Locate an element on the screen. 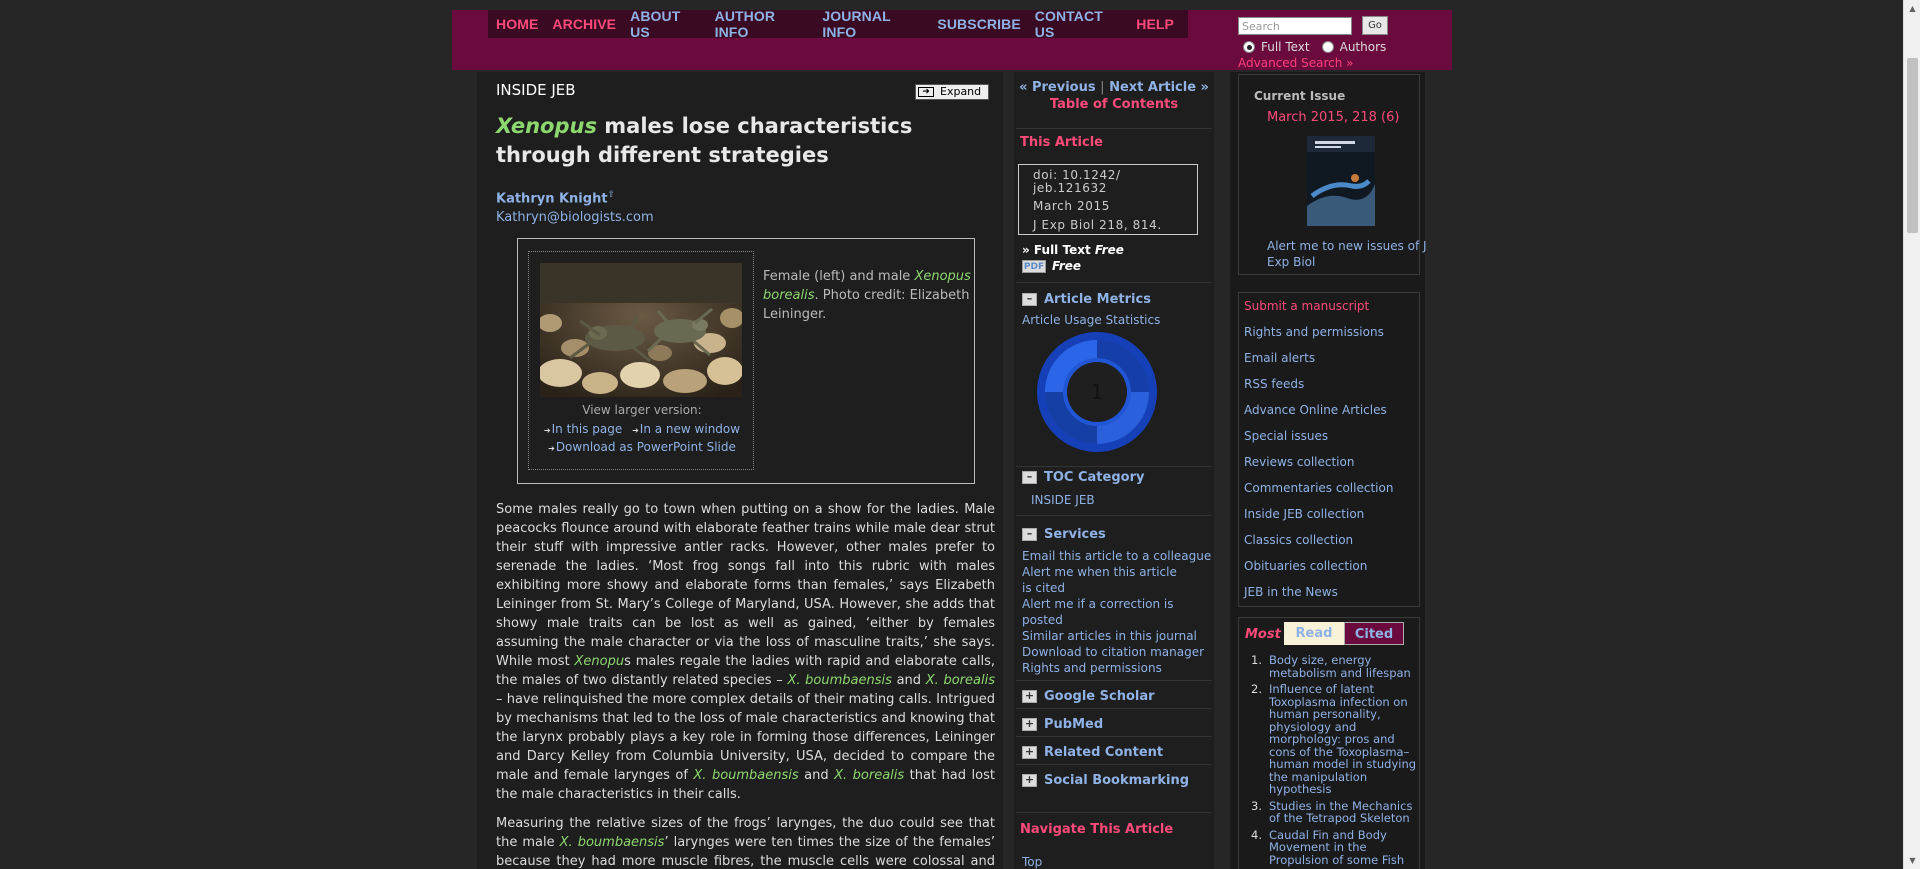 The height and width of the screenshot is (869, 1920). article-metrics-toggle: – Article Metrics is located at coordinates (1086, 299).